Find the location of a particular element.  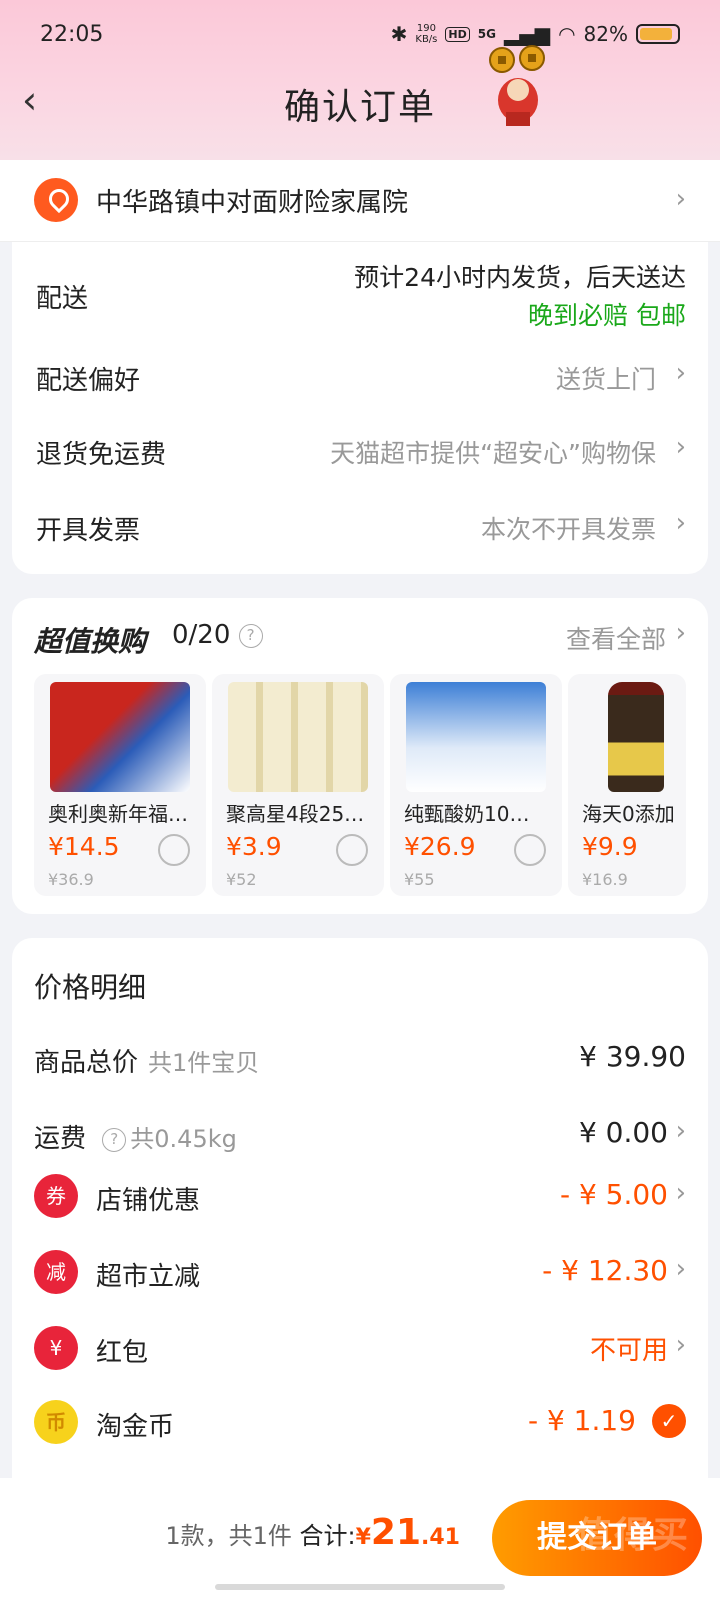

checkmark-icon: ✓ is located at coordinates (669, 1421).